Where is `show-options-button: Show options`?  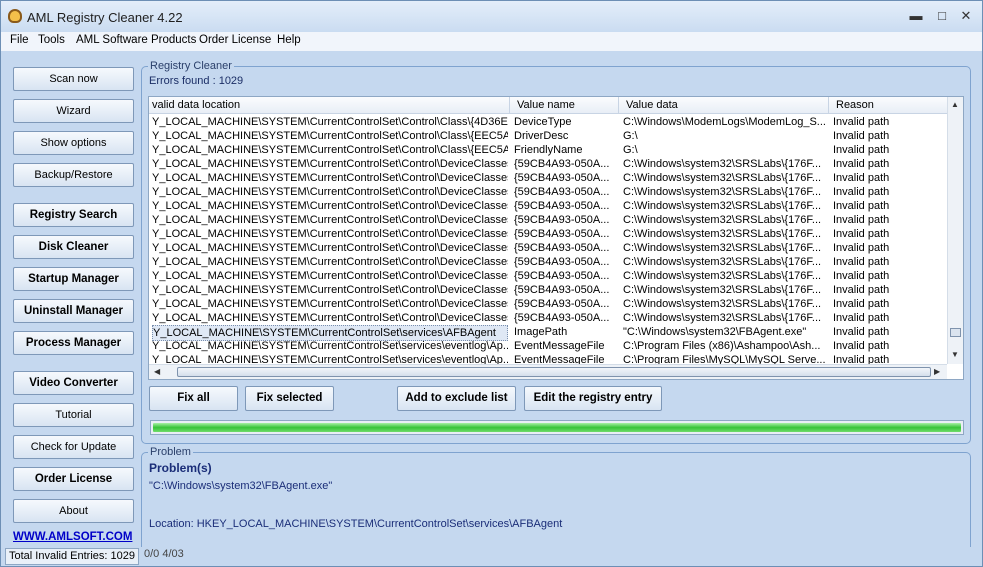
show-options-button: Show options is located at coordinates (73, 143).